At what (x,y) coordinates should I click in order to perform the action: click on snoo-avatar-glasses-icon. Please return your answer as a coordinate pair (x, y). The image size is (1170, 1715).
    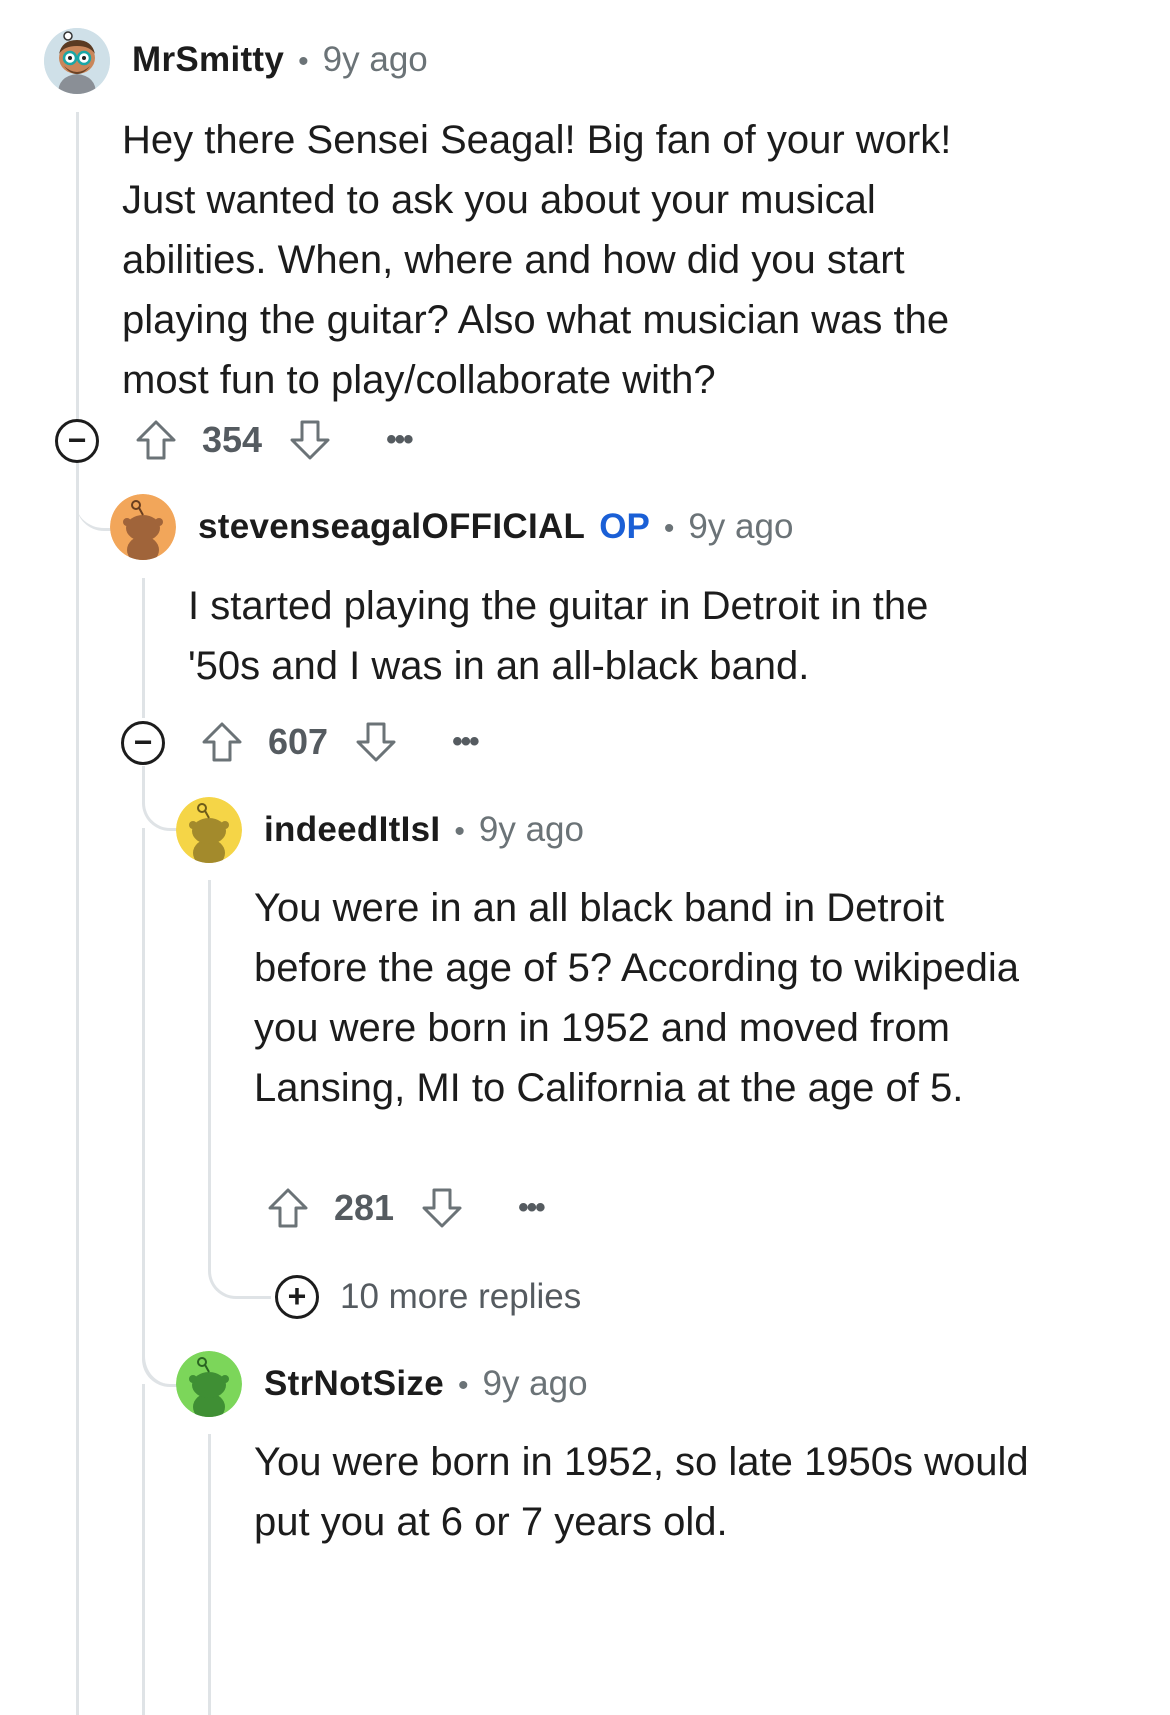
    Looking at the image, I should click on (77, 61).